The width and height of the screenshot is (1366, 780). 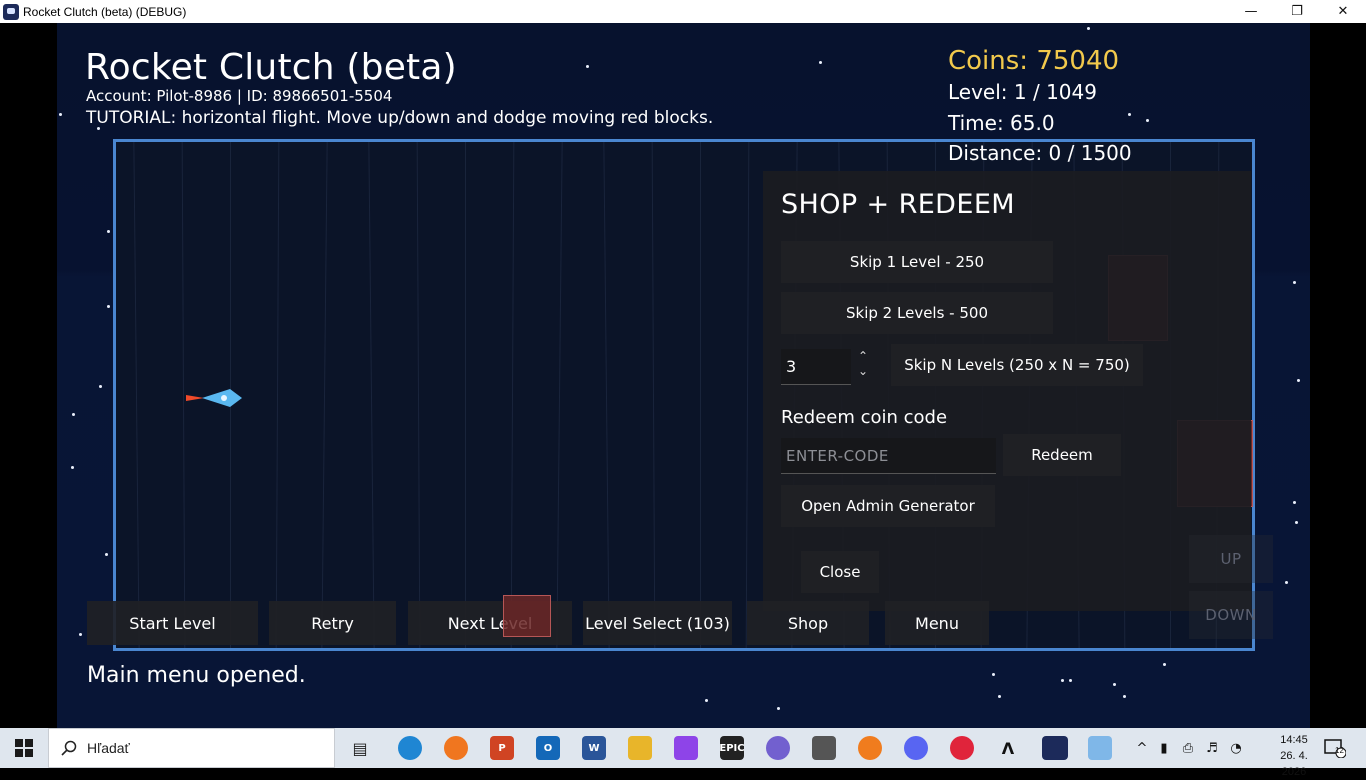 What do you see at coordinates (888, 506) in the screenshot?
I see `open-admin-generator-button: Open Admin Generator` at bounding box center [888, 506].